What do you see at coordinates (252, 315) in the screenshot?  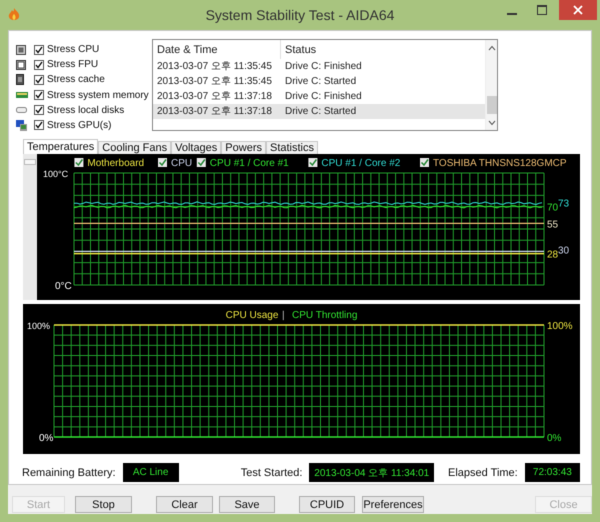 I see `legend-label: CPU Usage` at bounding box center [252, 315].